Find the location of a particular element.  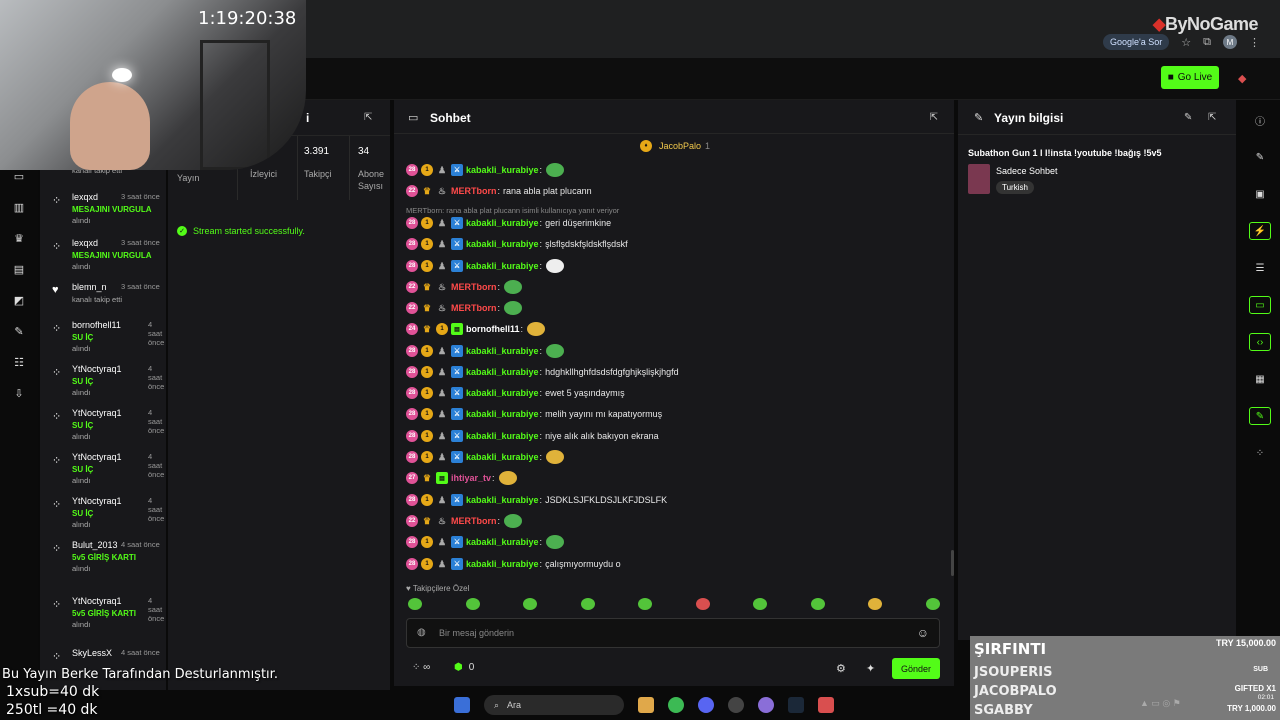

chat-scrollbar is located at coordinates (952, 563).